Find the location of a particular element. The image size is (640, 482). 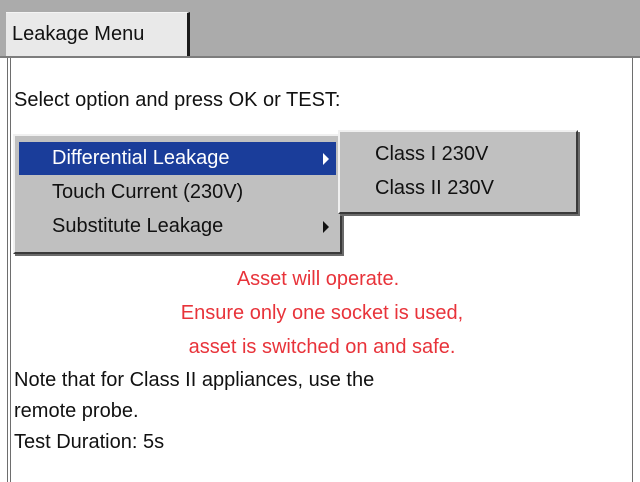

submenu-item-label: Class II 230V is located at coordinates (434, 188).